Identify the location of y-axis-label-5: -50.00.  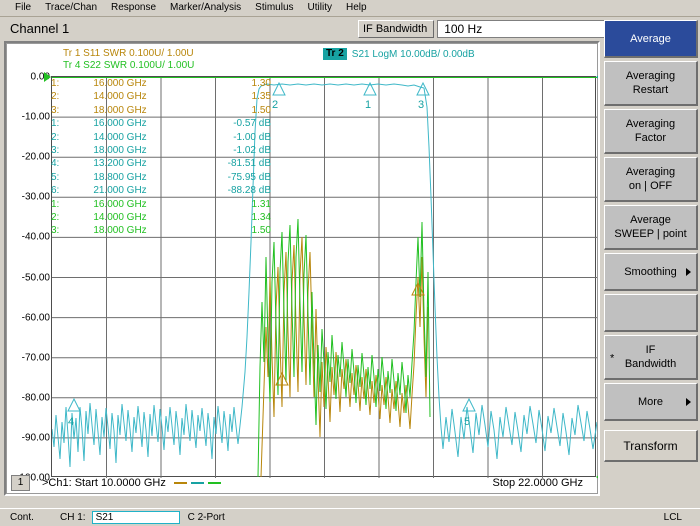
(35, 277).